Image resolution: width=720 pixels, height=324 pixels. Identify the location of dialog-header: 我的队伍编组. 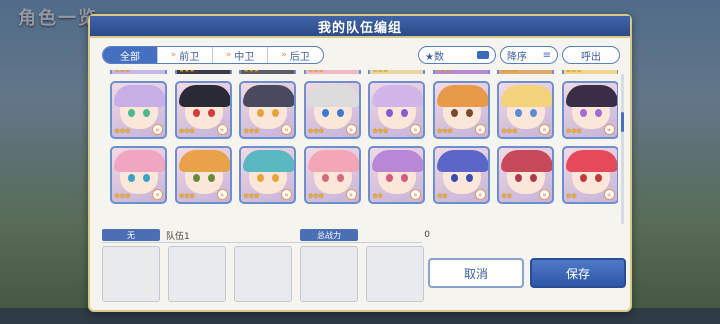
(360, 27).